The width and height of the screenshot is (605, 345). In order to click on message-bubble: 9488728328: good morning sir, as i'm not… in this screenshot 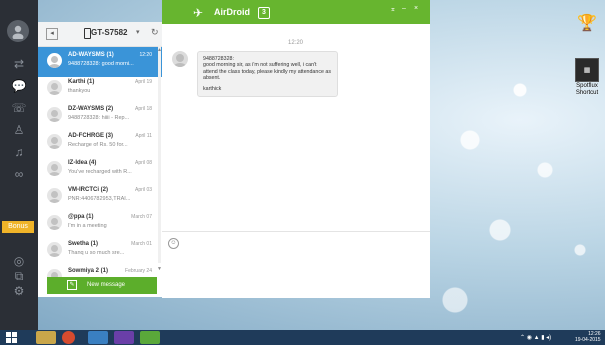, I will do `click(267, 74)`.